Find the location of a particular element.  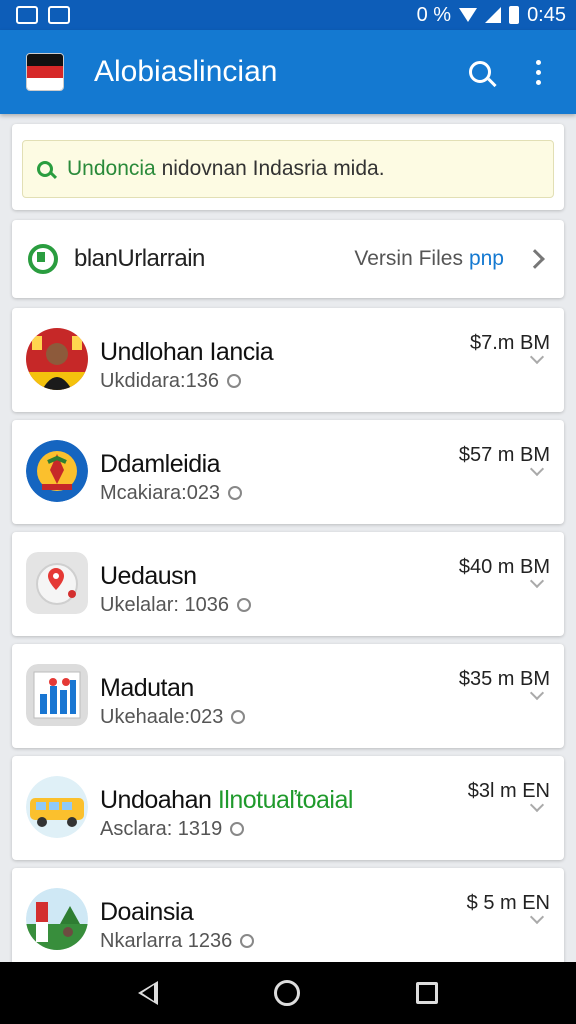

indonesia-flag-icon is located at coordinates (45, 72).